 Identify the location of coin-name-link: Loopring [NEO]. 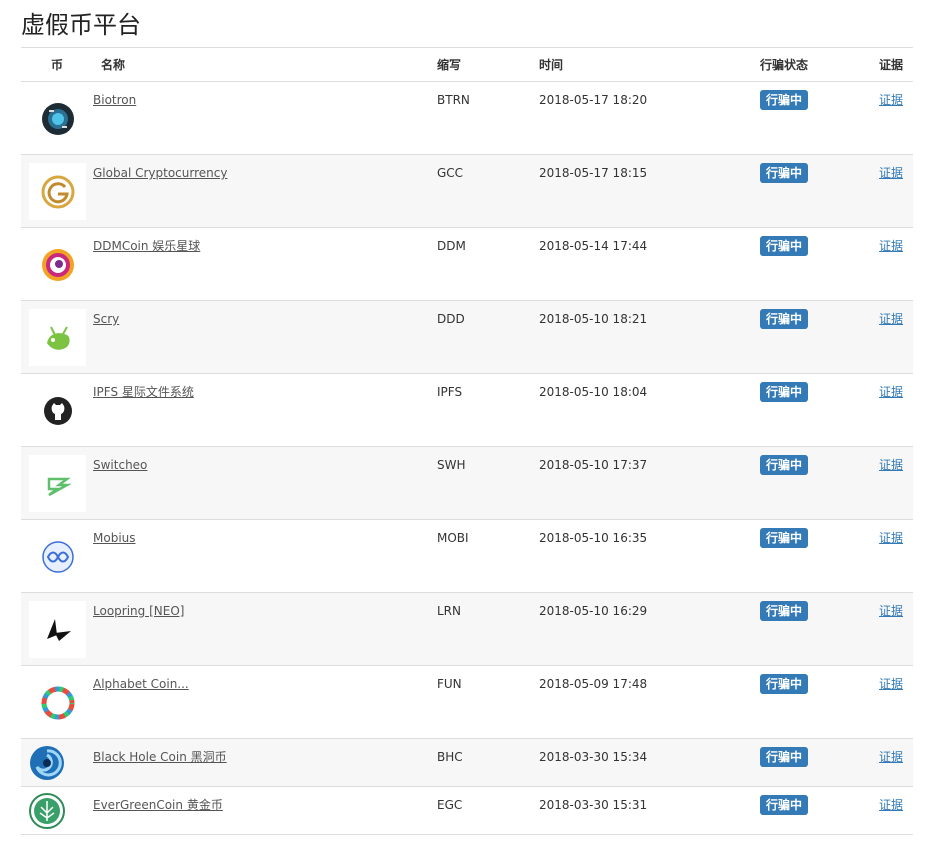
(138, 611).